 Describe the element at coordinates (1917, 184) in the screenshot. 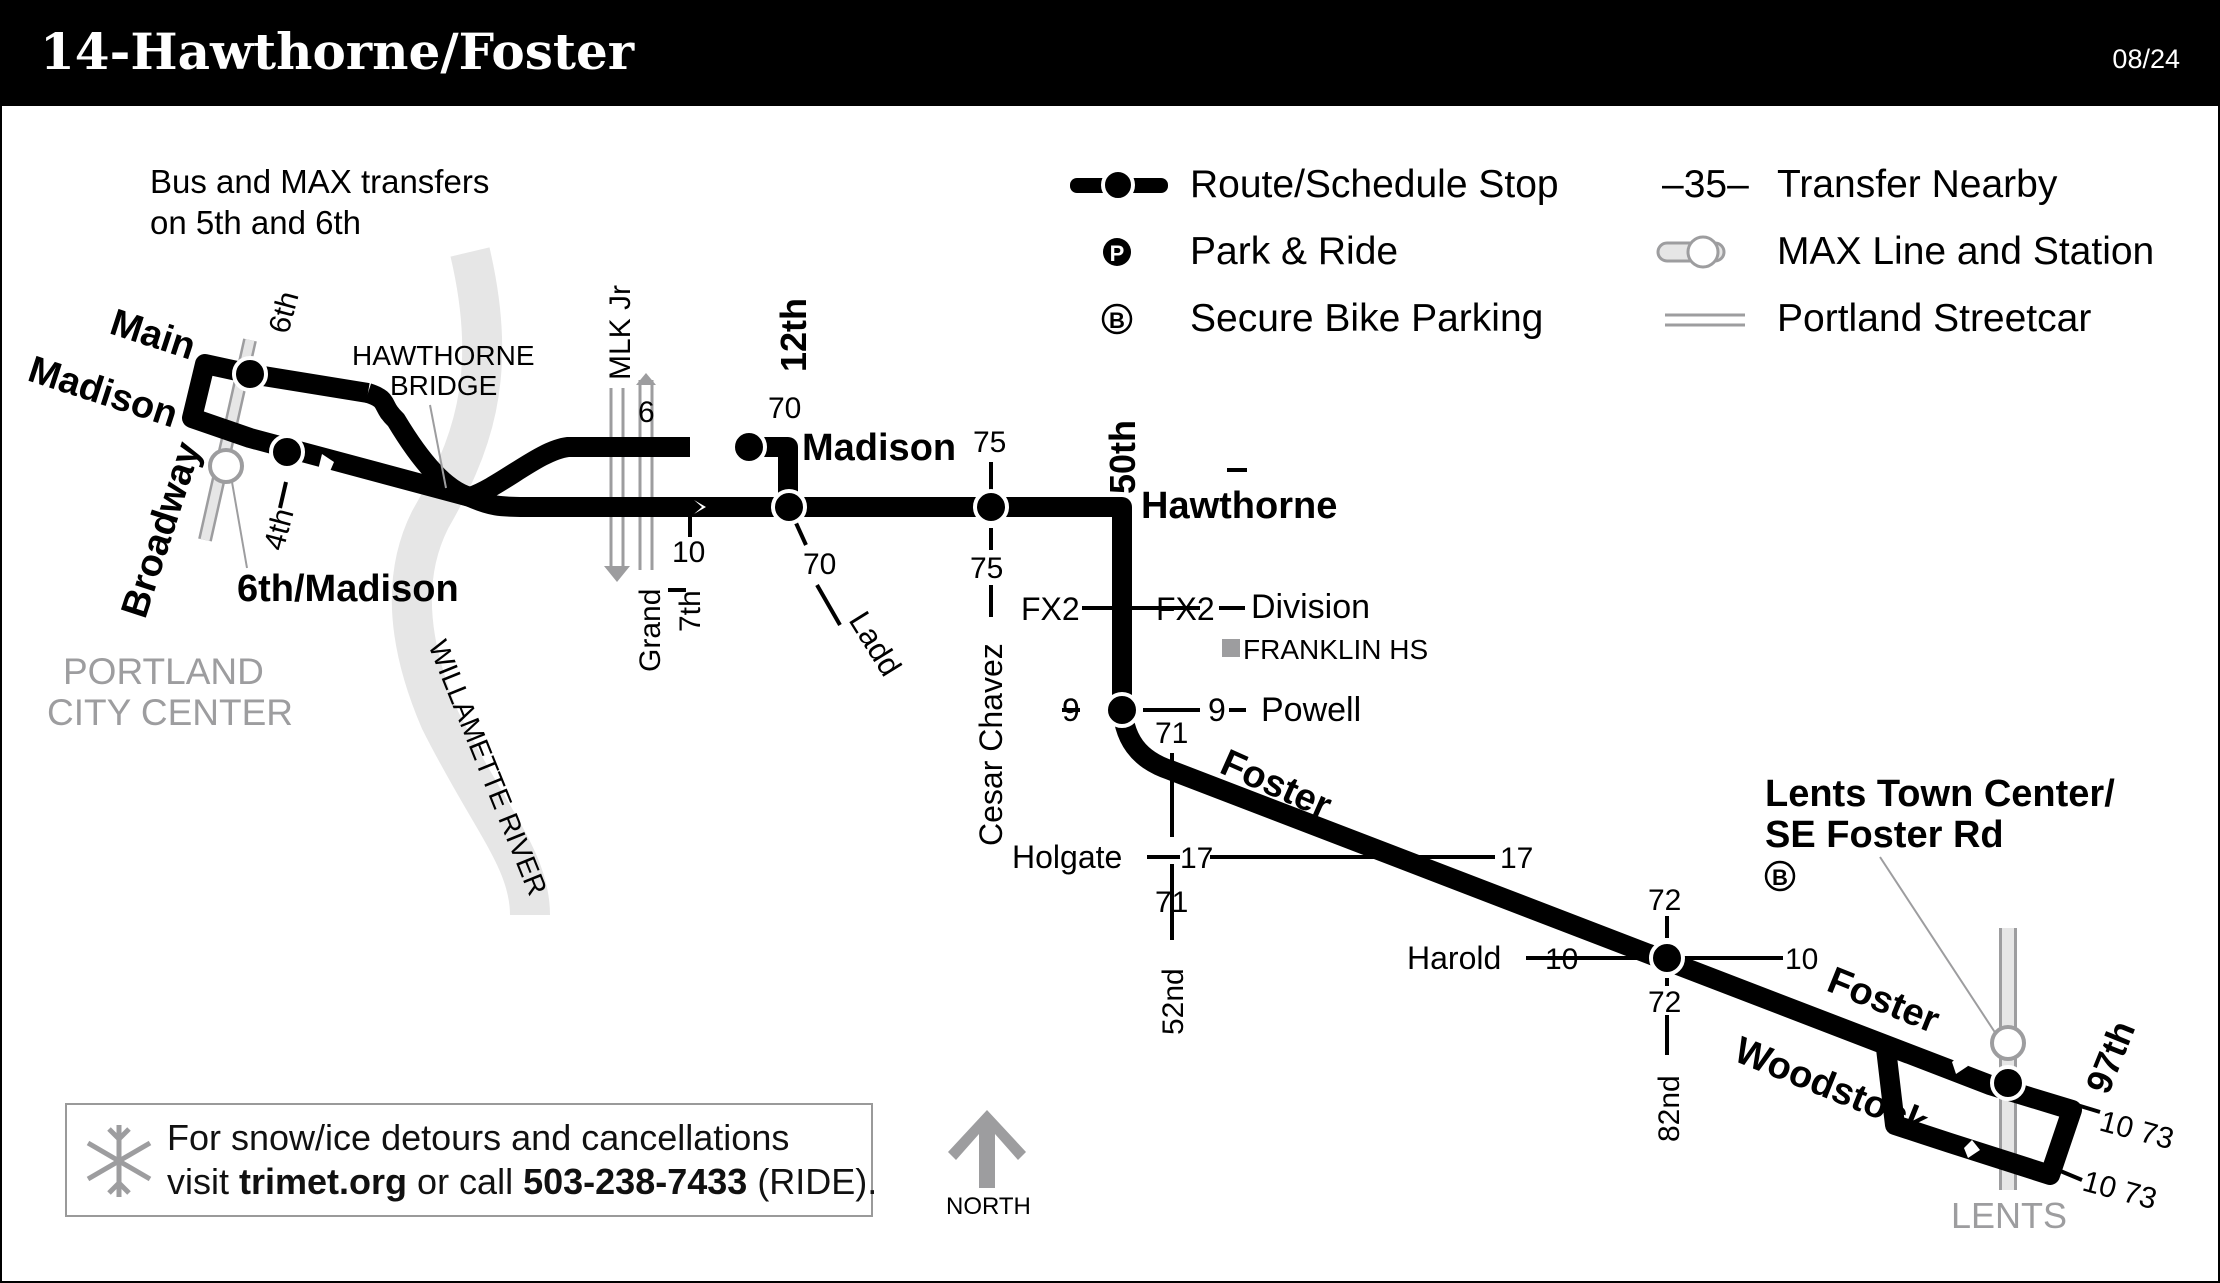

I see `legend-transfer-label: Transfer Nearby` at that location.